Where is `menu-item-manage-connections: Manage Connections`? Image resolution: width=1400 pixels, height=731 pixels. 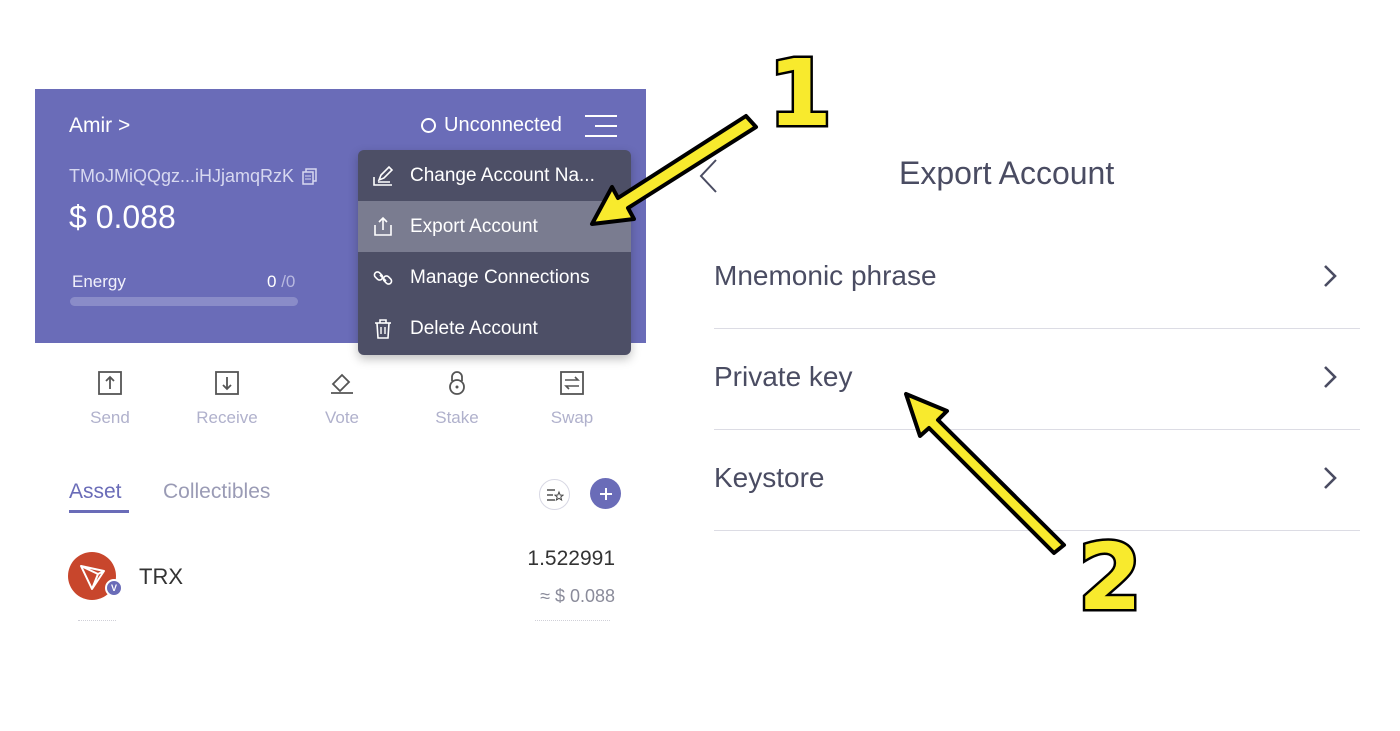
menu-item-manage-connections: Manage Connections is located at coordinates (494, 277).